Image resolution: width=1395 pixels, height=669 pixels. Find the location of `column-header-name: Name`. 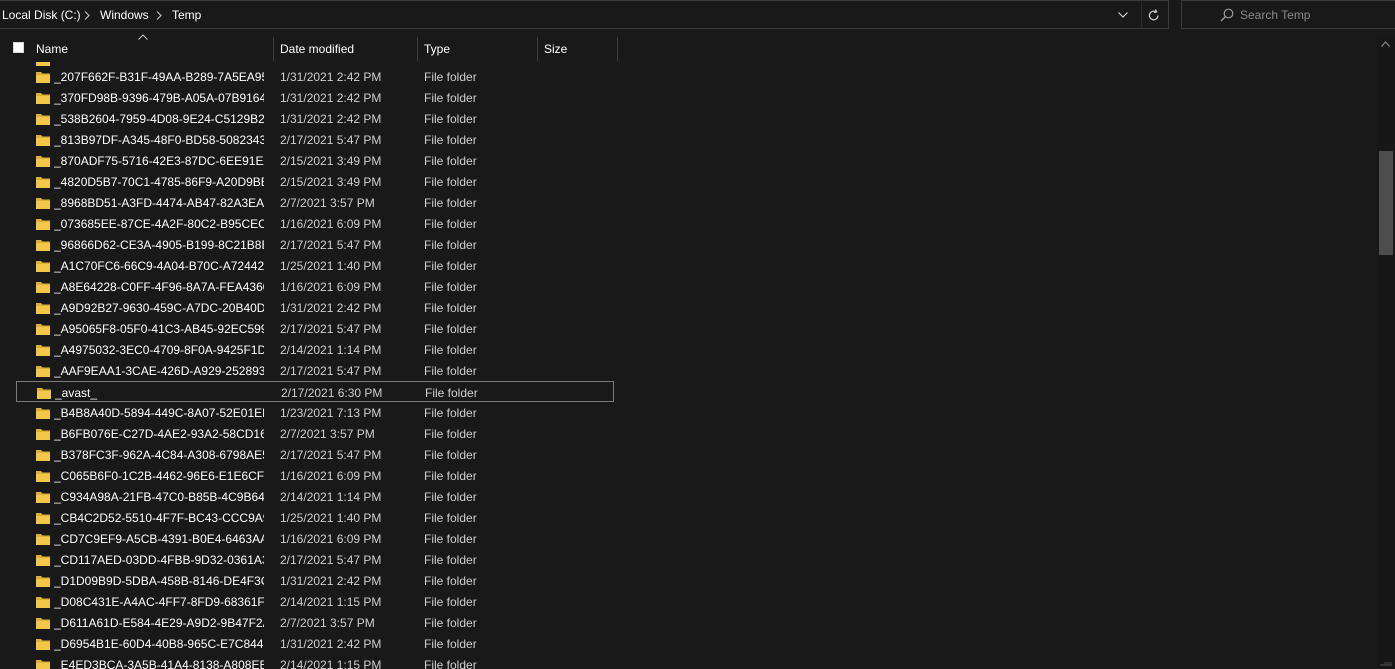

column-header-name: Name is located at coordinates (52, 49).